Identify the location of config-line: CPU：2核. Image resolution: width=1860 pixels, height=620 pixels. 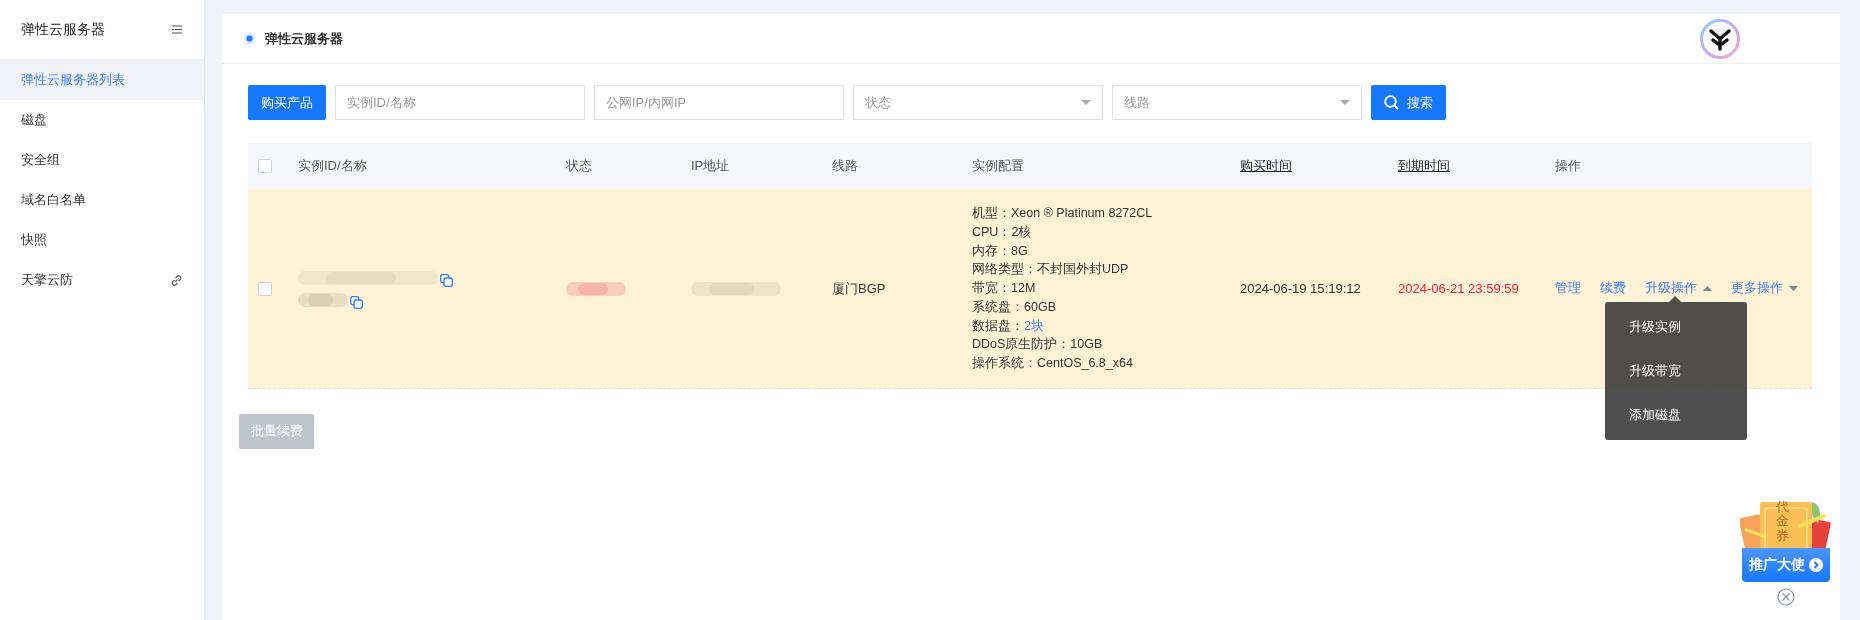
(1002, 232).